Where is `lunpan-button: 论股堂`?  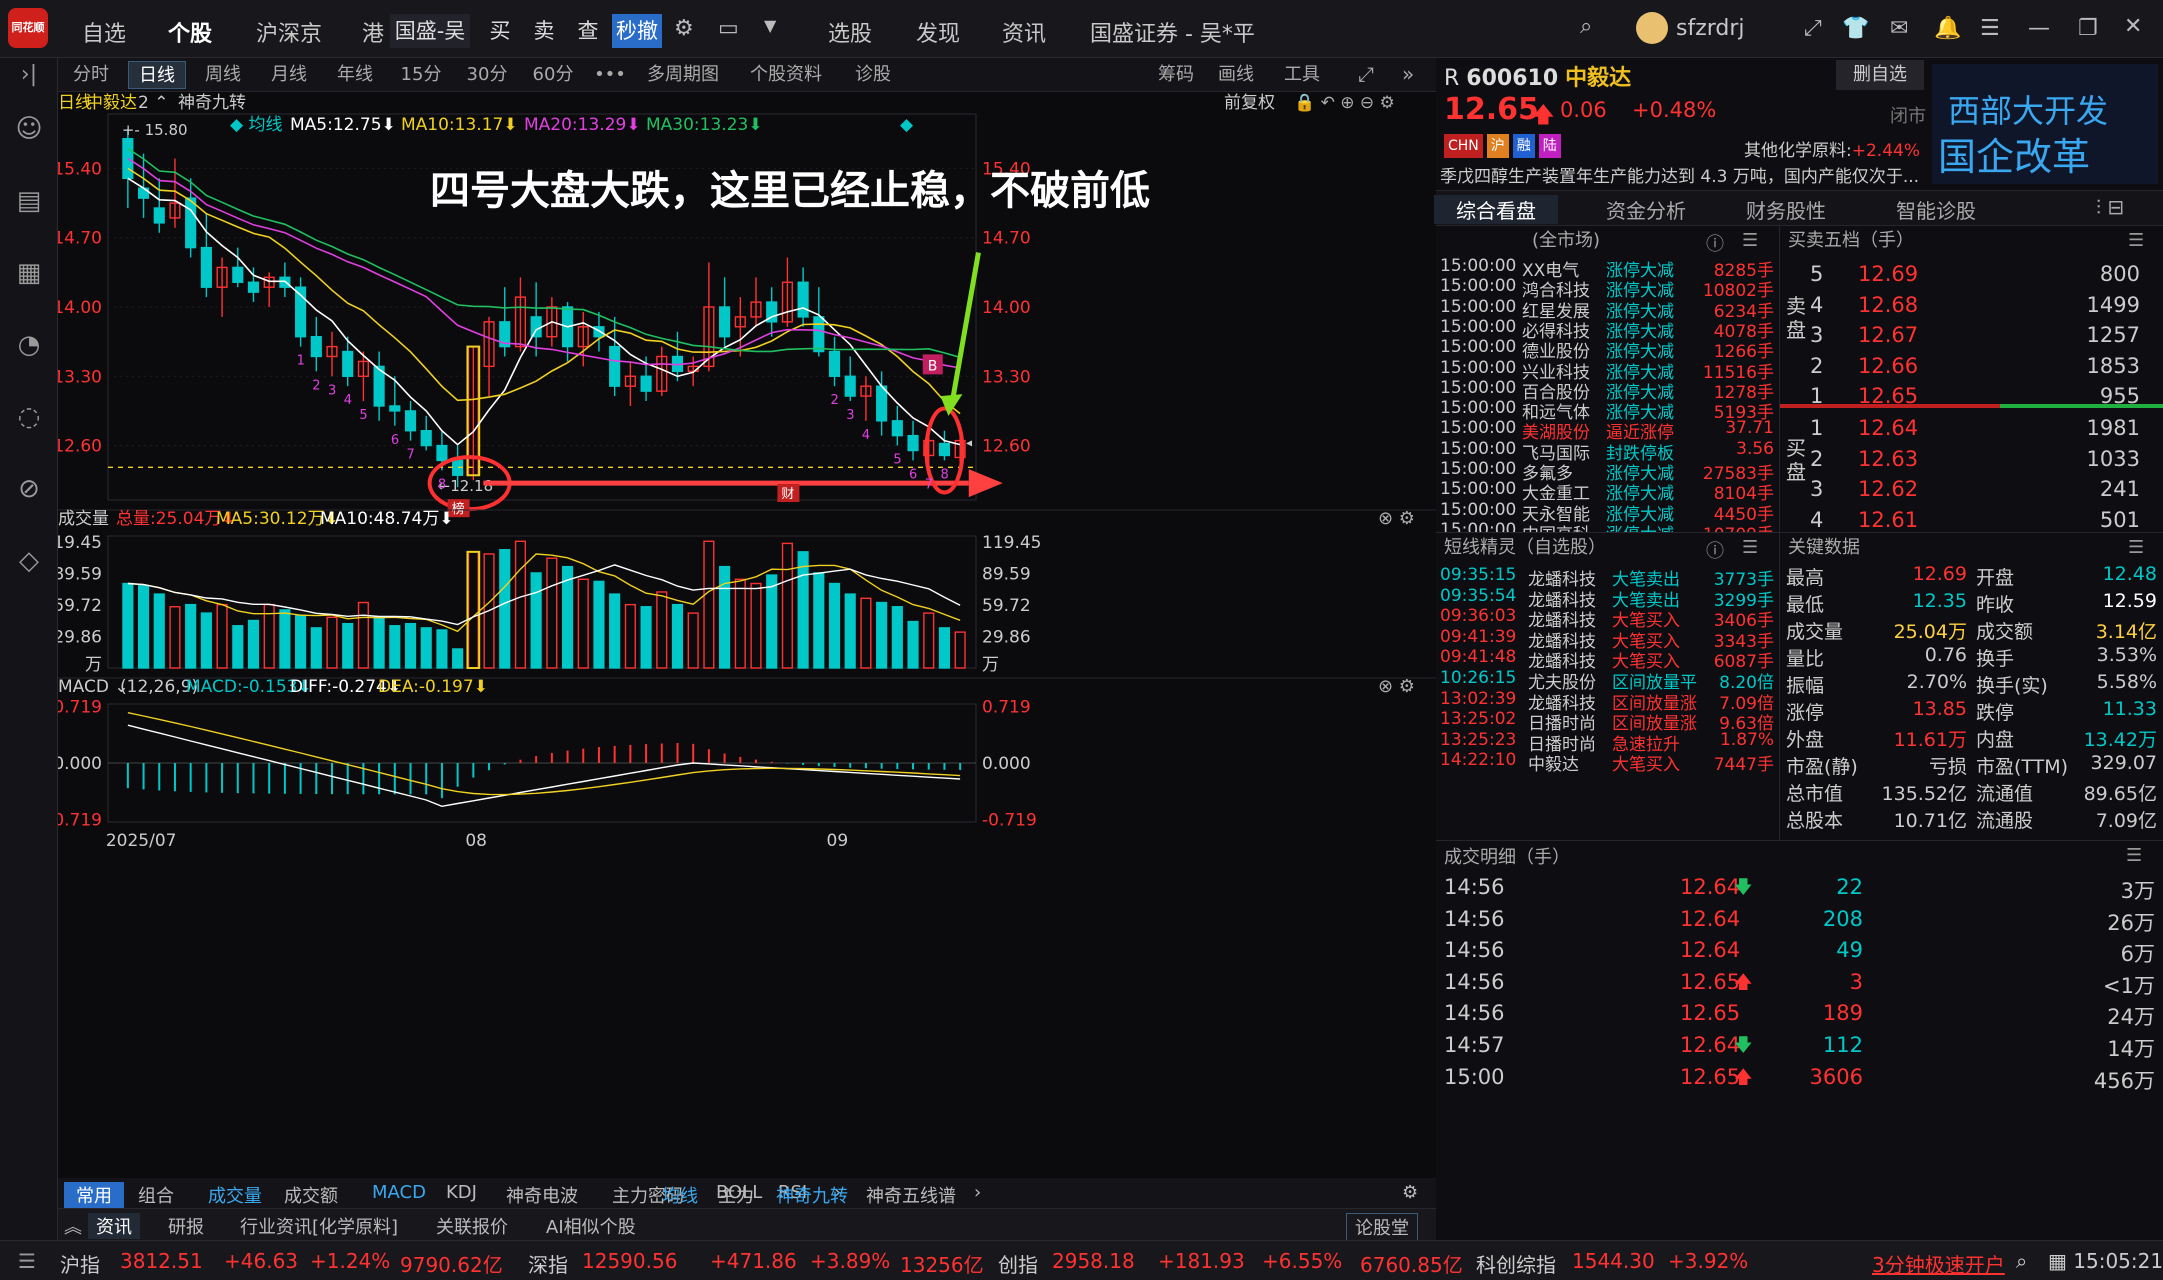
lunpan-button: 论股堂 is located at coordinates (1382, 1227).